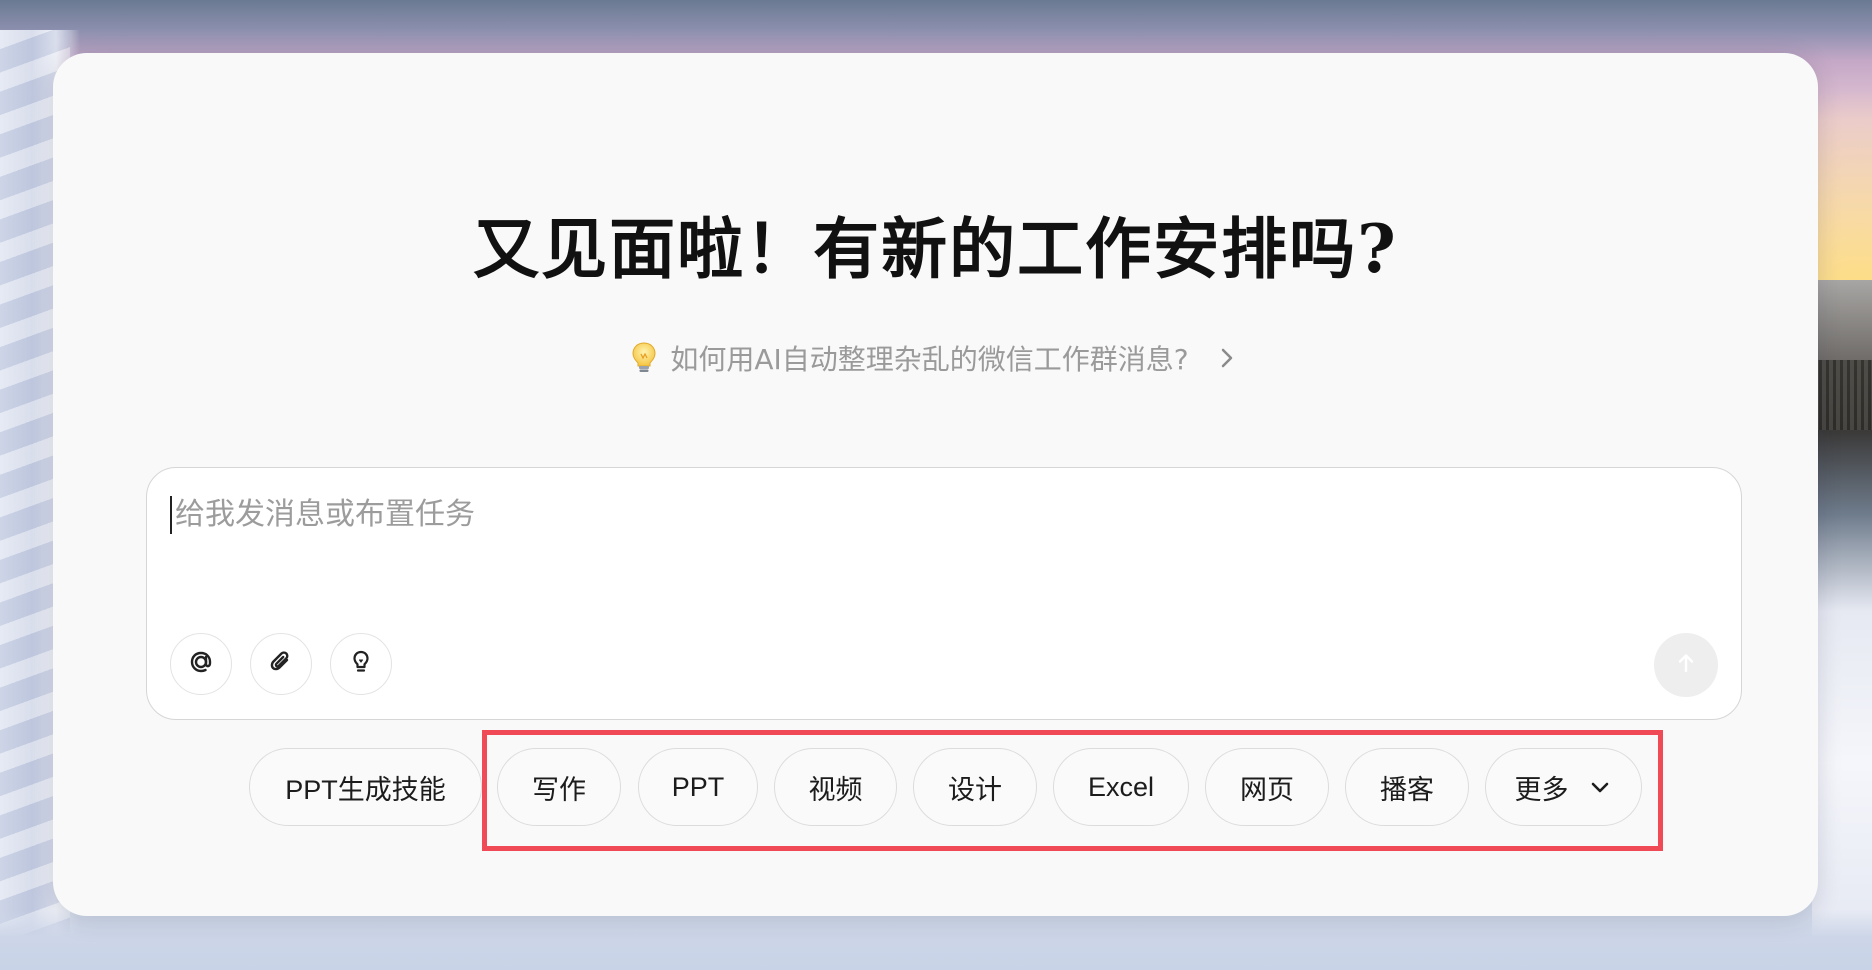 Image resolution: width=1872 pixels, height=970 pixels. I want to click on chip-ppt: PPT, so click(698, 787).